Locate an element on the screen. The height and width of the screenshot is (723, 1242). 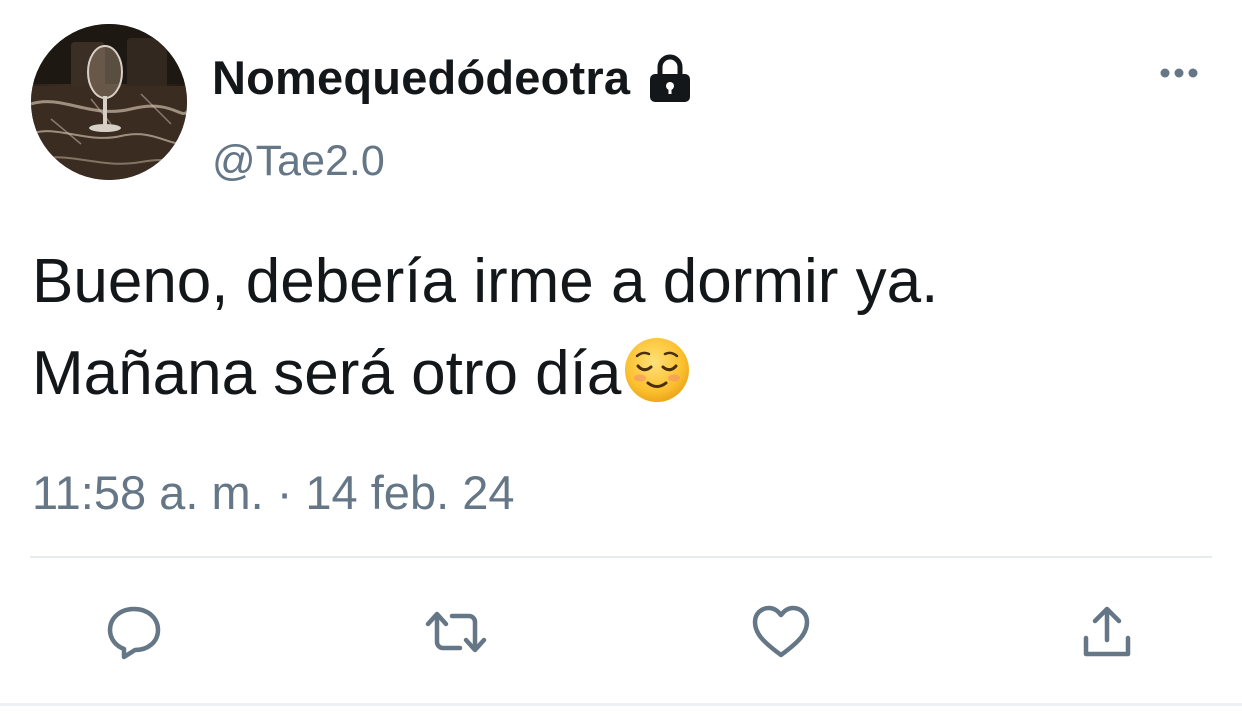
avatar is located at coordinates (109, 102).